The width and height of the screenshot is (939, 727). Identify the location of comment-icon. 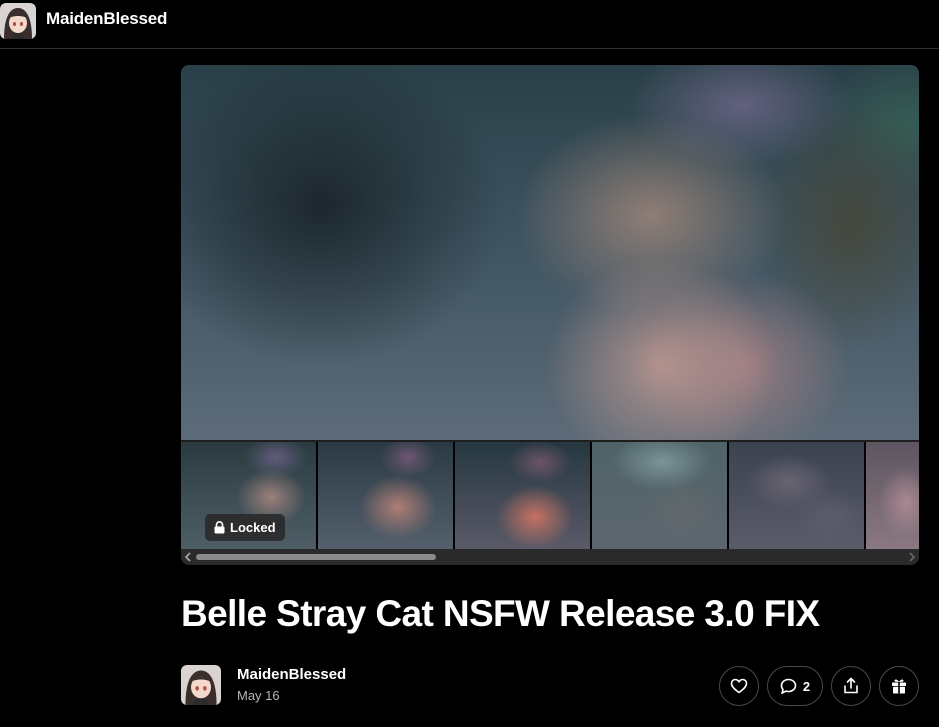
(788, 686).